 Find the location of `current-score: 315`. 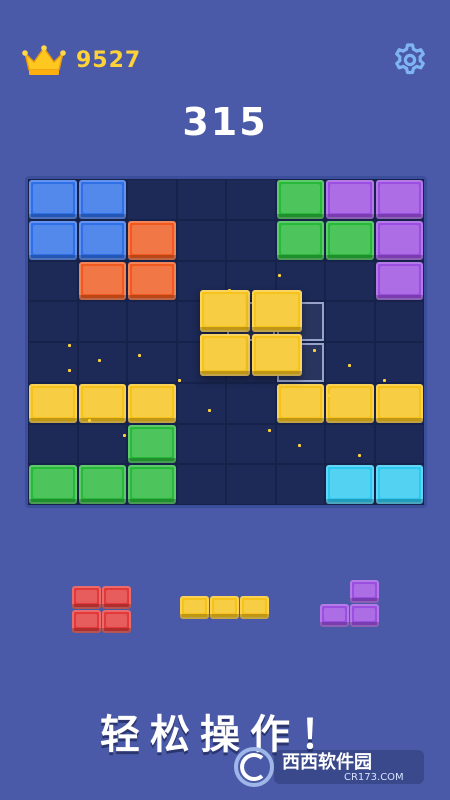

current-score: 315 is located at coordinates (225, 122).